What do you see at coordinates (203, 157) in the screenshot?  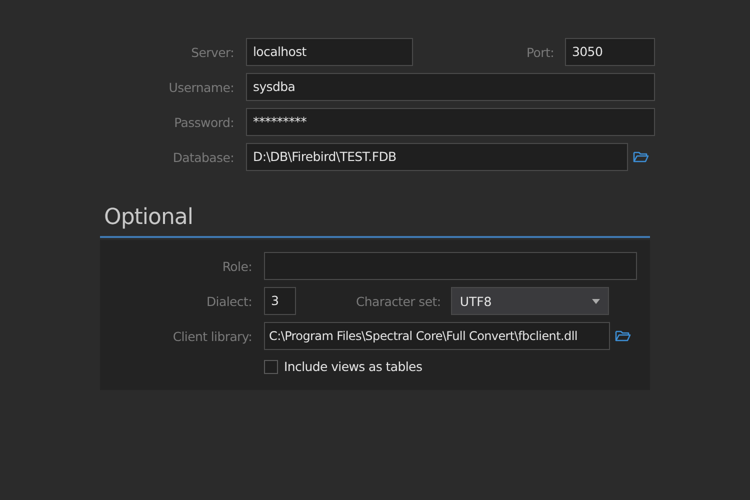 I see `field-label: Database:` at bounding box center [203, 157].